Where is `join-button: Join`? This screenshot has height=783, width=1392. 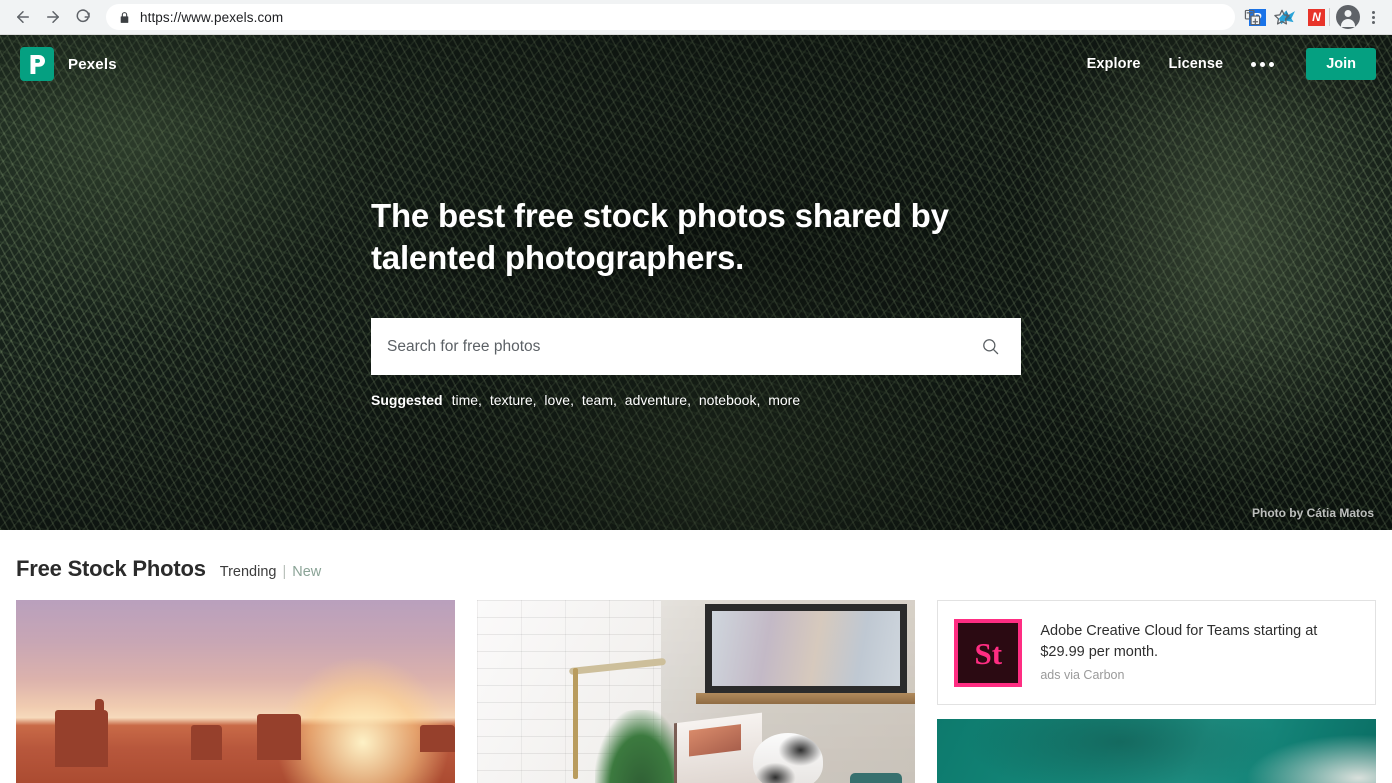 join-button: Join is located at coordinates (1341, 64).